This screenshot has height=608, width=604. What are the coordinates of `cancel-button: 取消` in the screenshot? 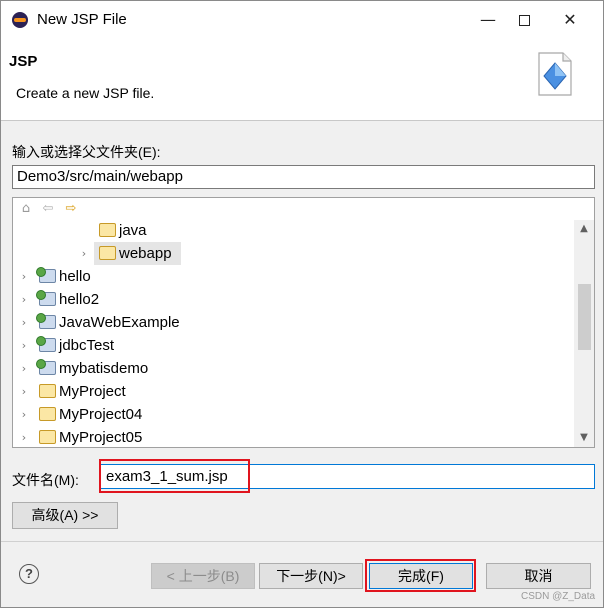 It's located at (538, 576).